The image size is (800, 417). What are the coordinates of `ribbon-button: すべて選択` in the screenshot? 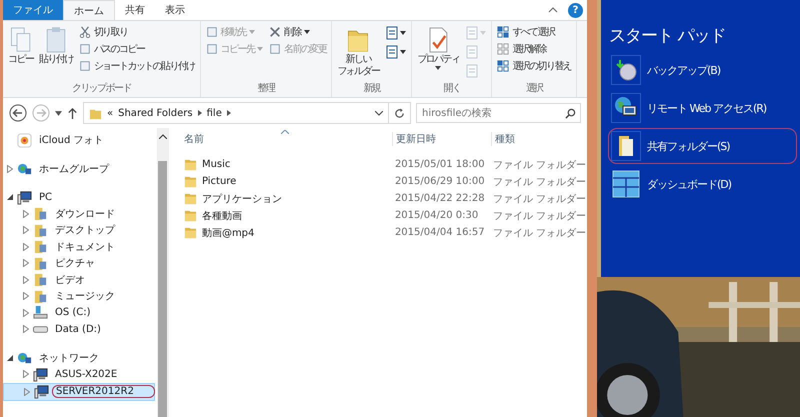 It's located at (534, 32).